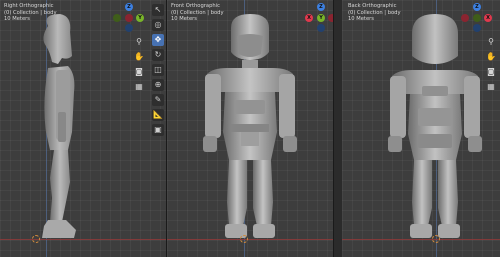 The image size is (500, 257). I want to click on rotate-icon: ↻, so click(158, 55).